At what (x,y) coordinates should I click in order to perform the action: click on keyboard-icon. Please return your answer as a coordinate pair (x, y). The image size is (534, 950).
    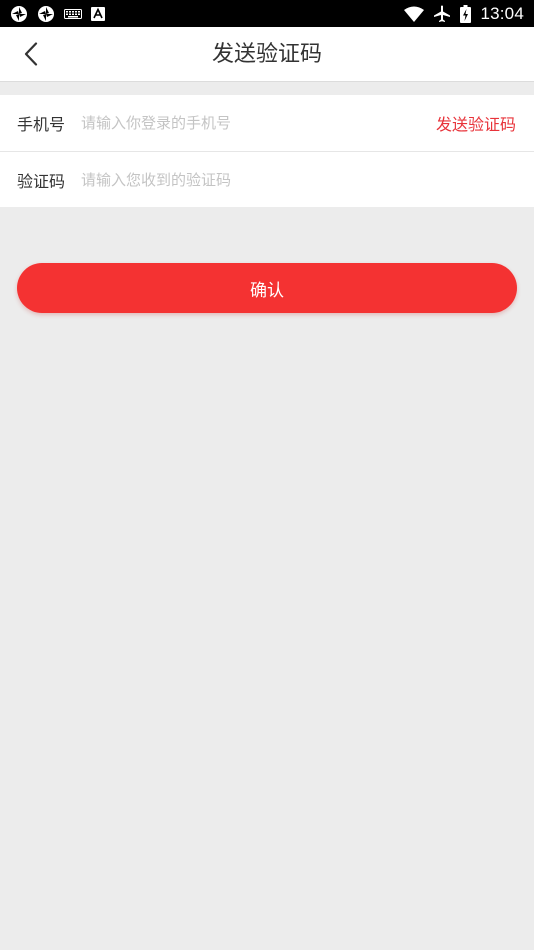
    Looking at the image, I should click on (73, 13).